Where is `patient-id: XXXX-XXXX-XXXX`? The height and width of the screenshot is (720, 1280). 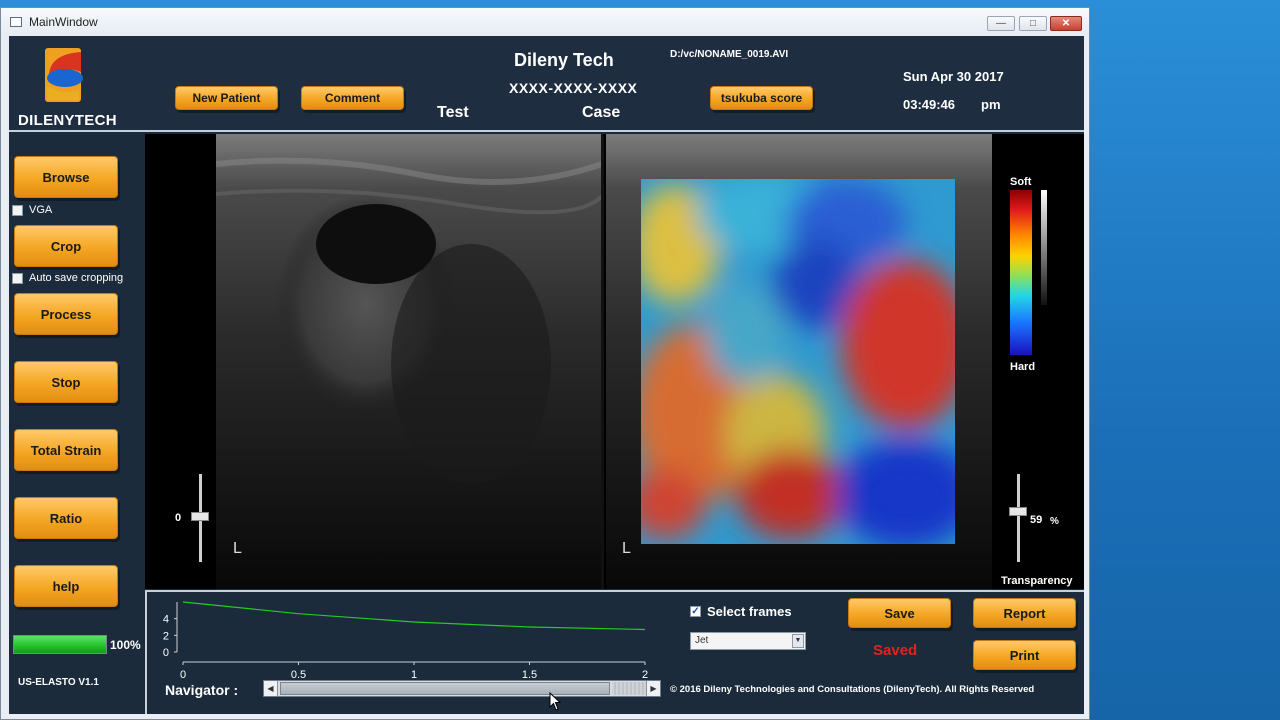
patient-id: XXXX-XXXX-XXXX is located at coordinates (573, 88).